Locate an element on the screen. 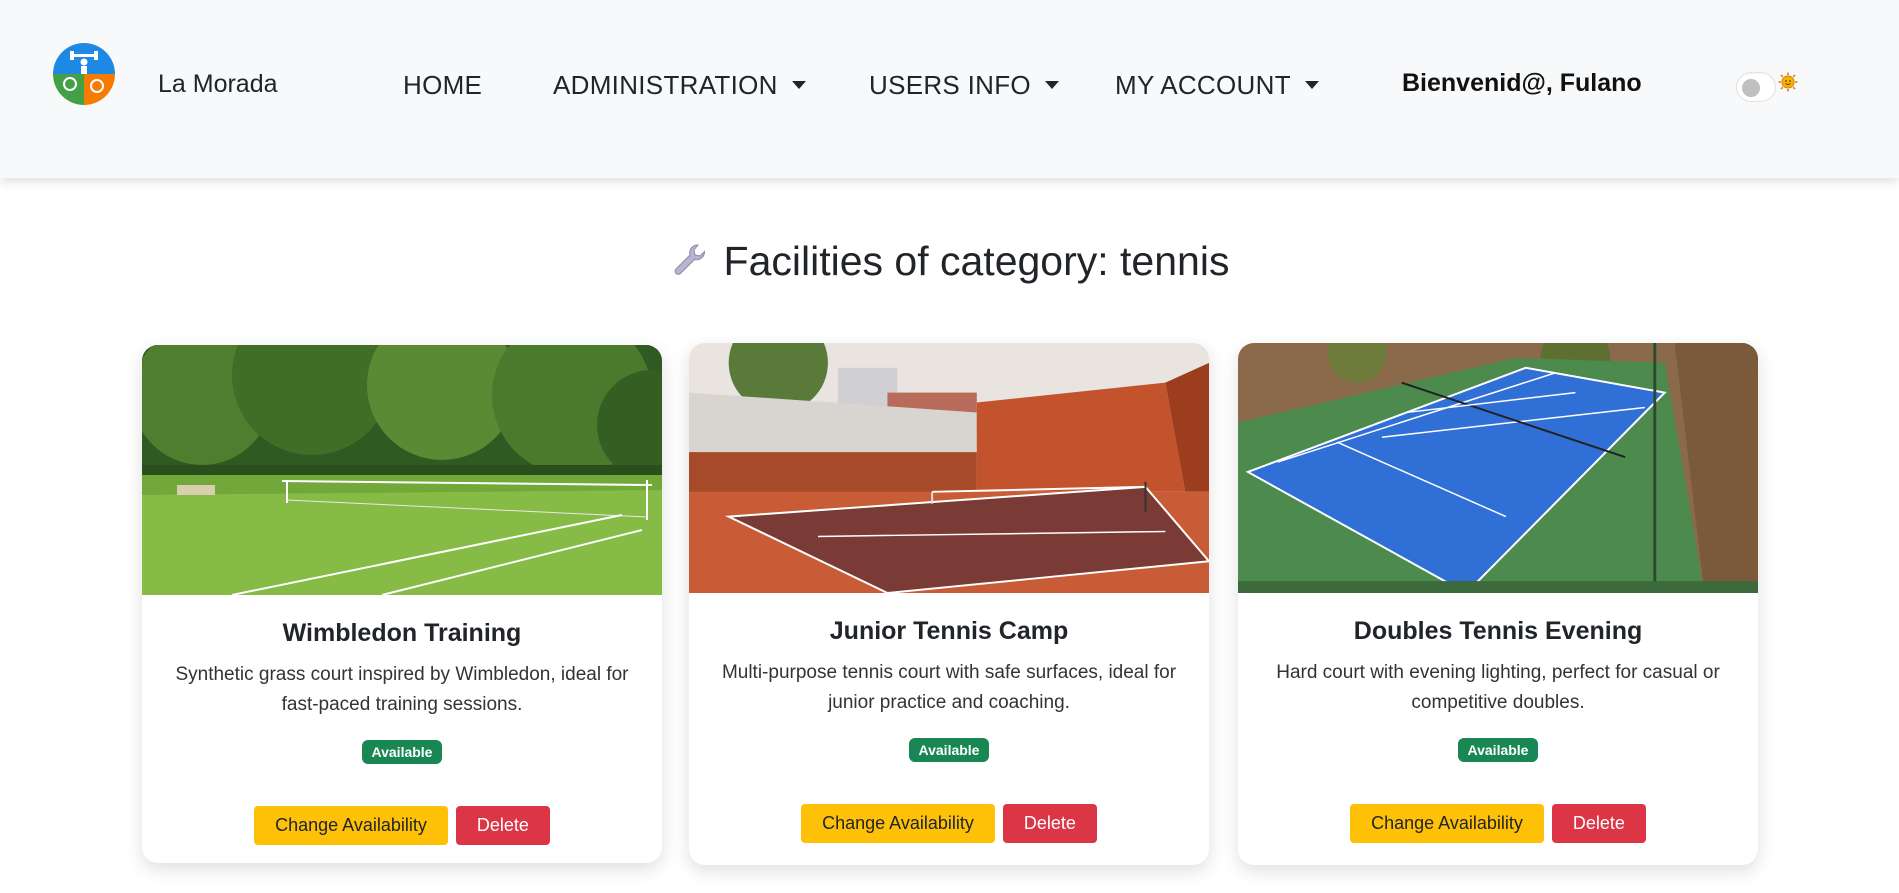 This screenshot has width=1899, height=893. nav-home-label: HOME is located at coordinates (443, 85).